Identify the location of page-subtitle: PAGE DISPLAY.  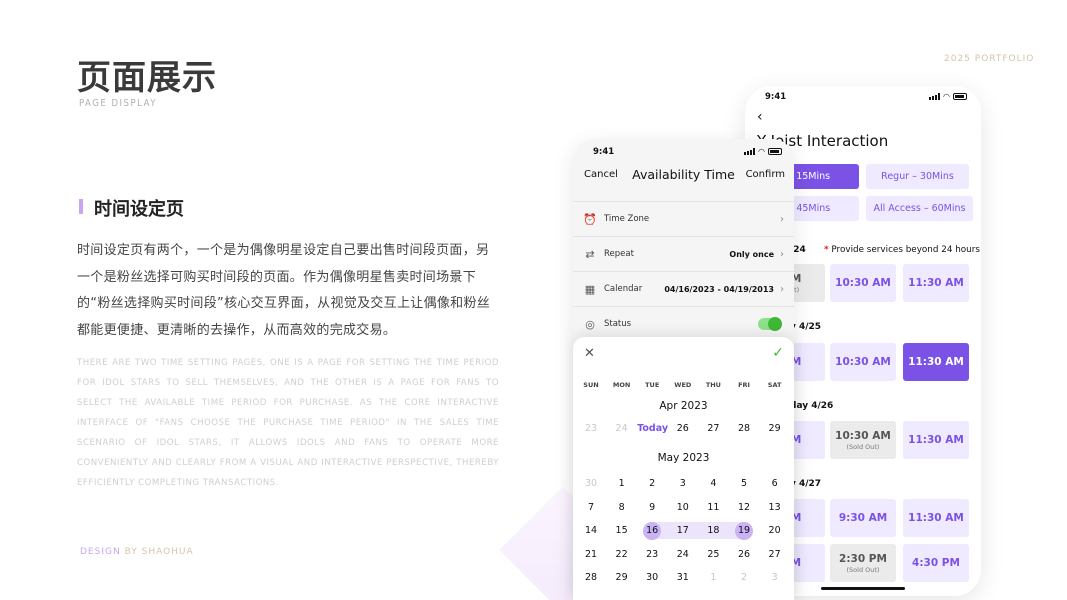
(118, 103).